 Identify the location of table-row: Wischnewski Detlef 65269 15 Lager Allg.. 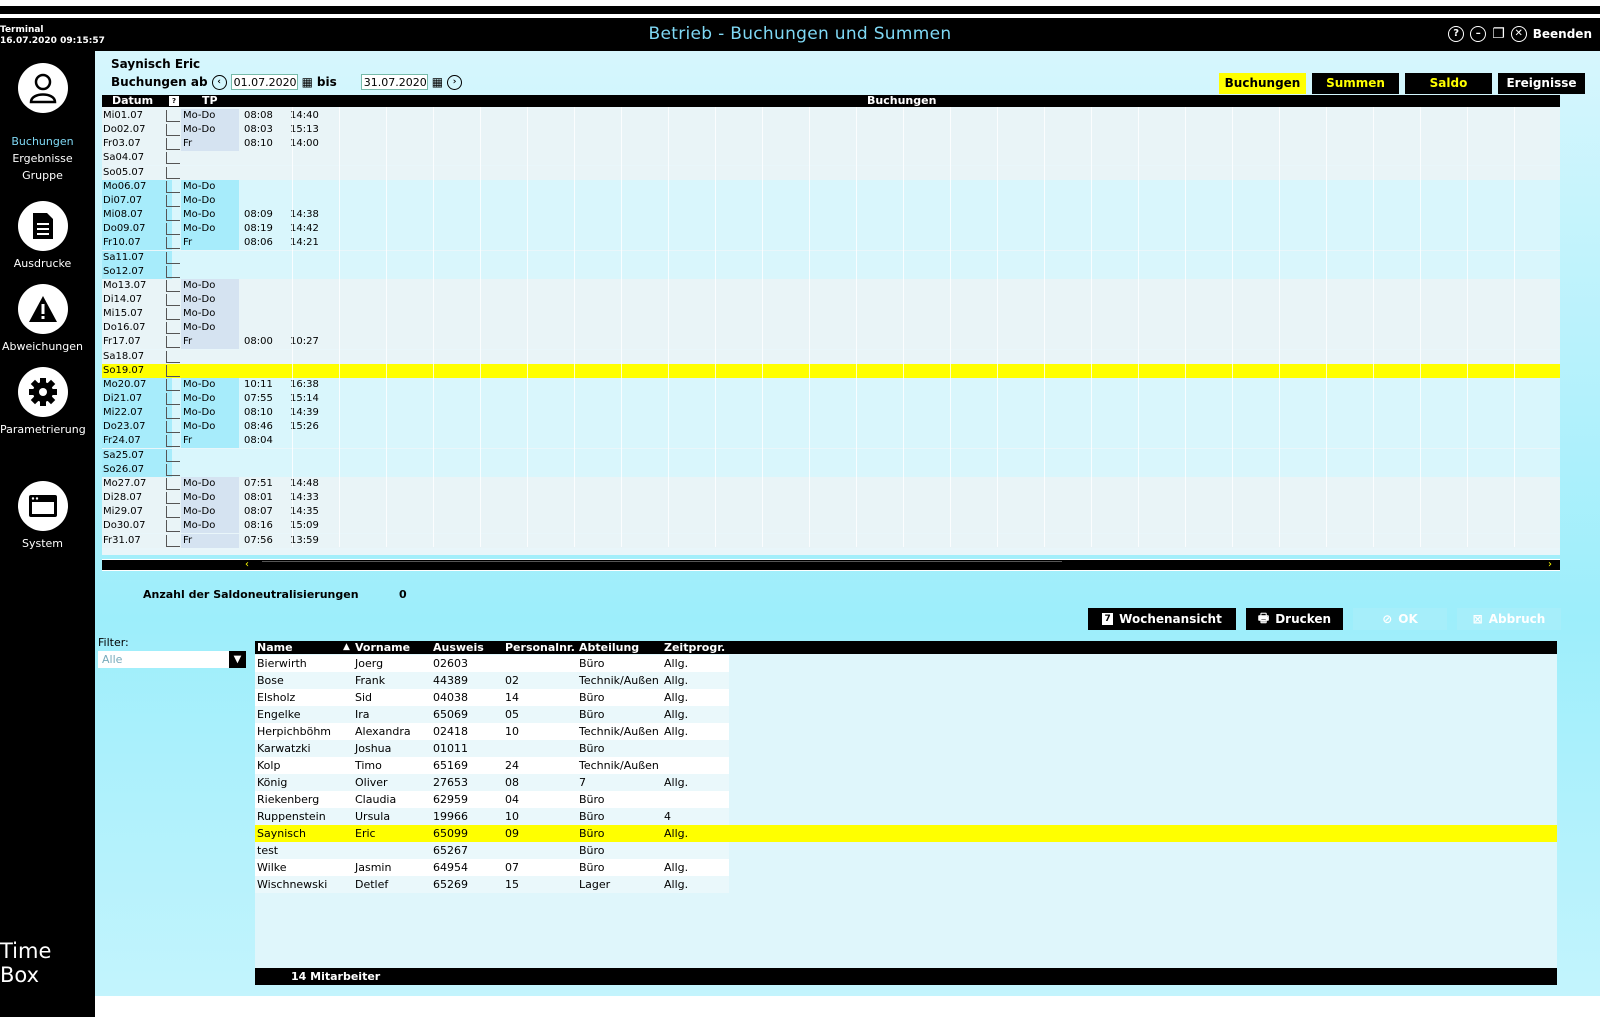
(906, 884).